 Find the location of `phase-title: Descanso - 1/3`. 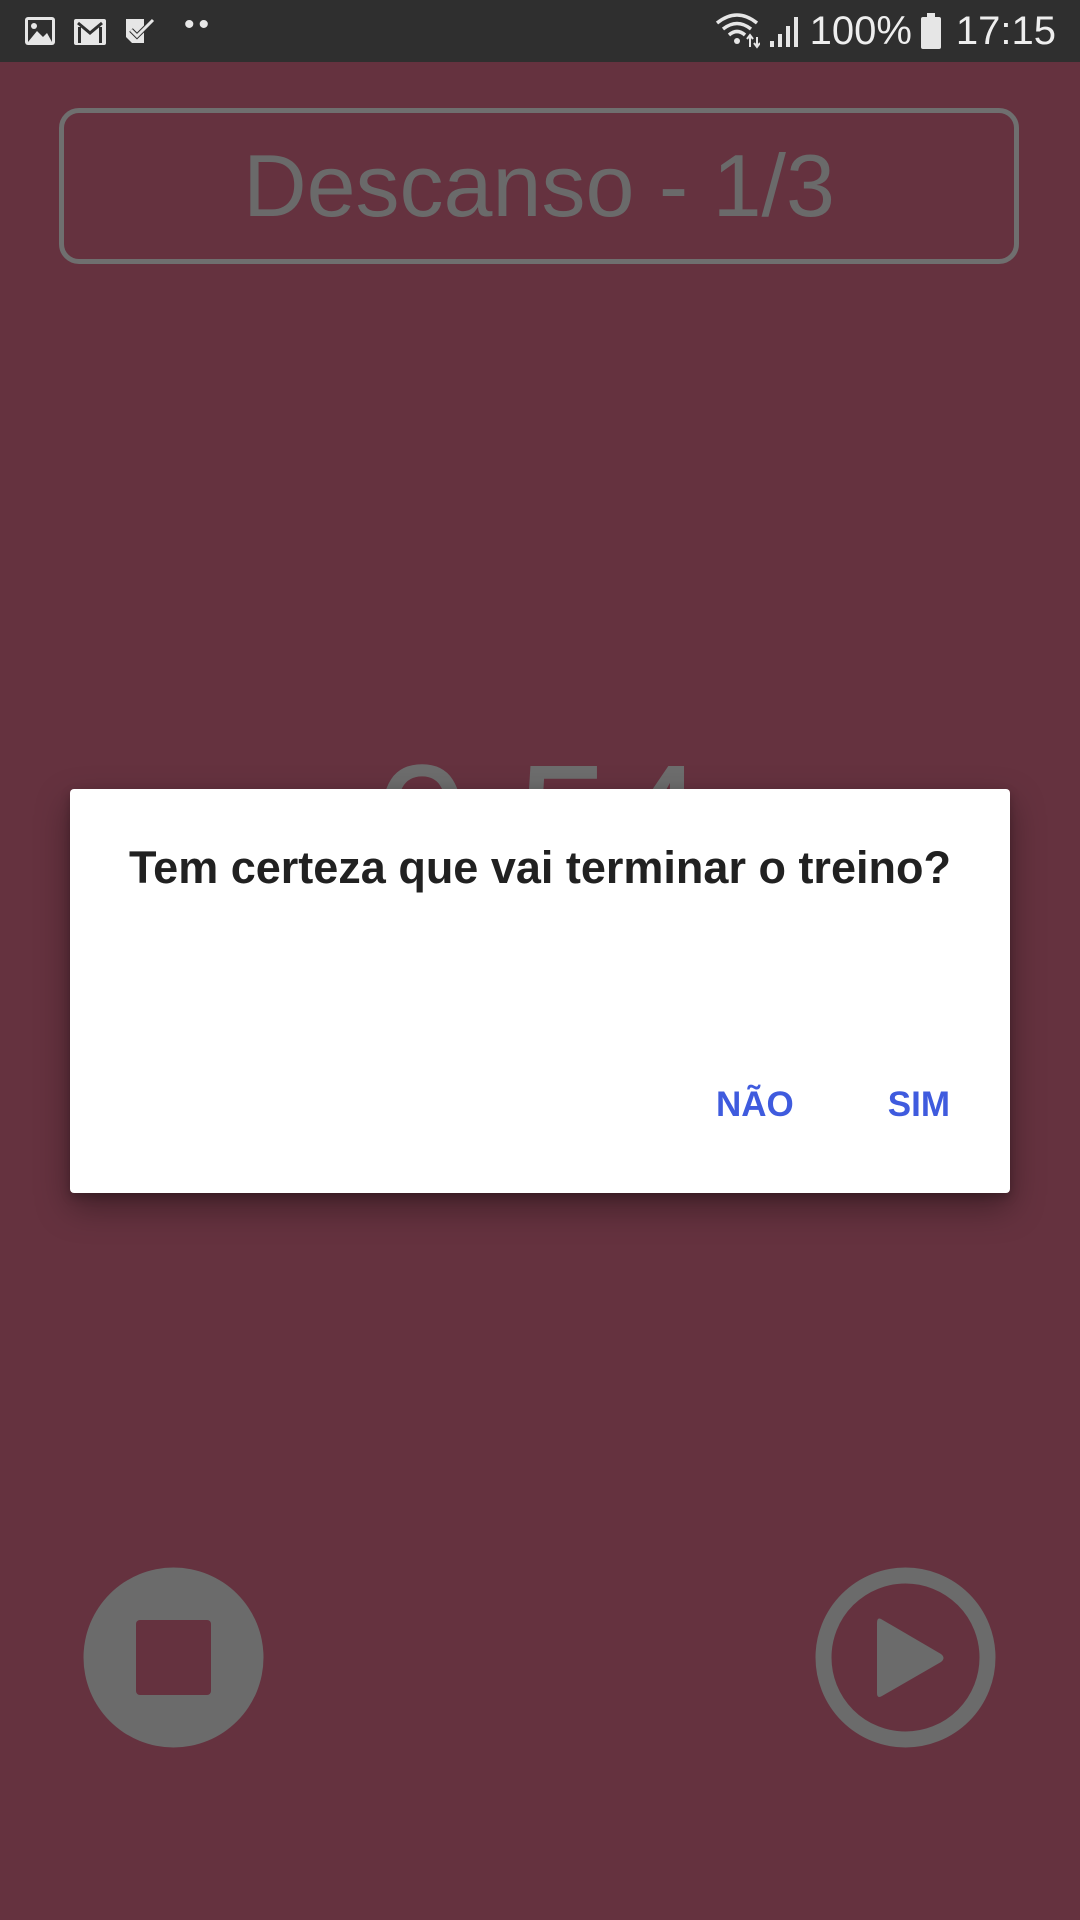

phase-title: Descanso - 1/3 is located at coordinates (539, 185).